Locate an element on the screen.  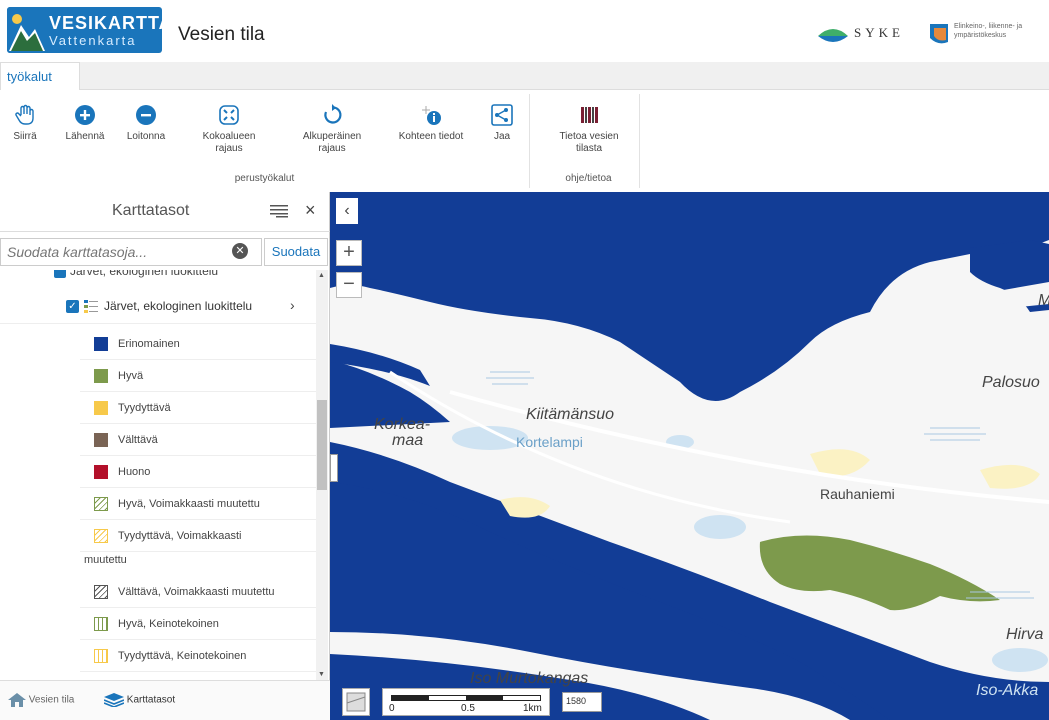
scroll-thumb is located at coordinates (322, 445).